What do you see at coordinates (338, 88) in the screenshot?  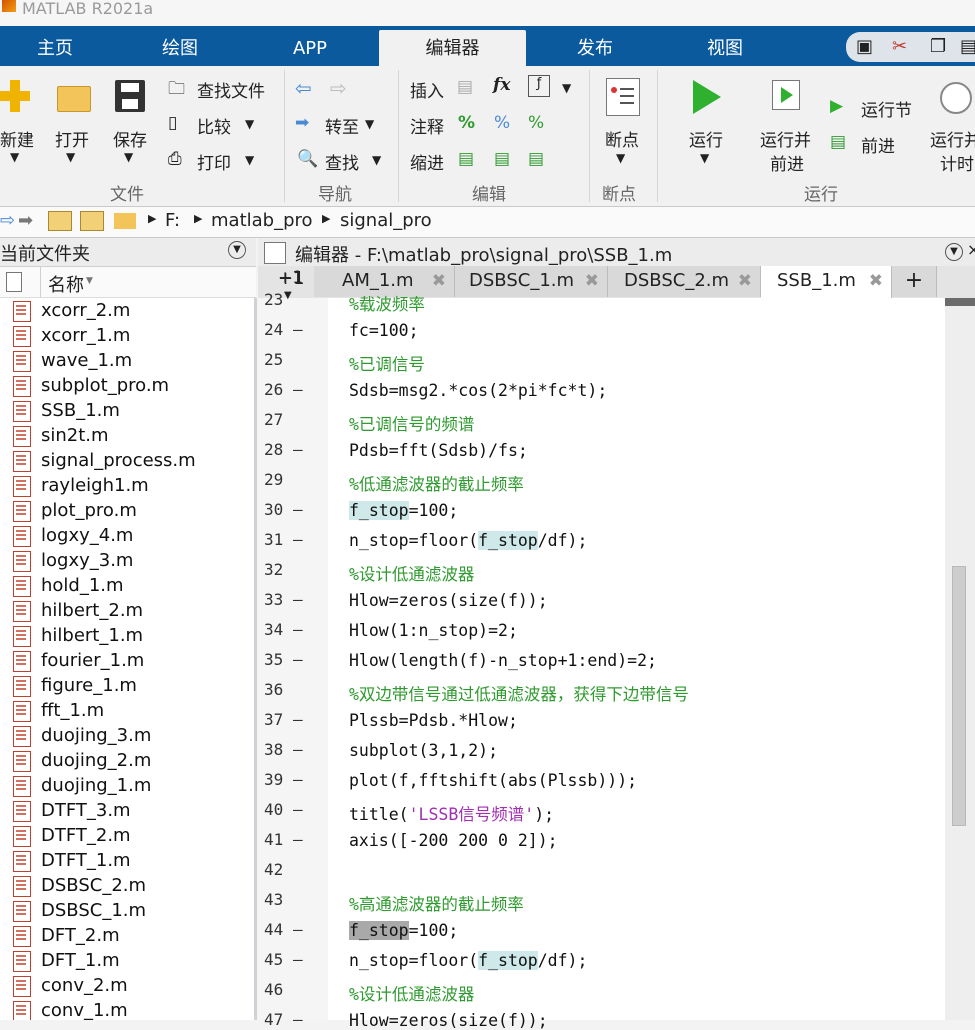 I see `forward-arrow-icon: ⇨` at bounding box center [338, 88].